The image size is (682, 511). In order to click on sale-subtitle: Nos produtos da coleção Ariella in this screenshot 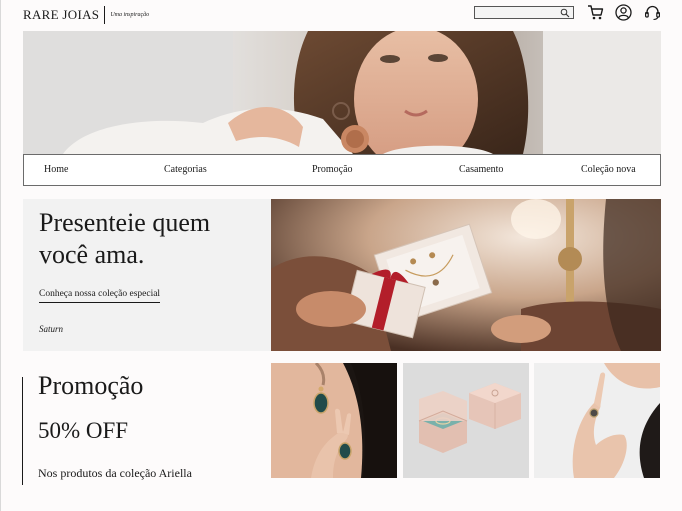, I will do `click(115, 473)`.